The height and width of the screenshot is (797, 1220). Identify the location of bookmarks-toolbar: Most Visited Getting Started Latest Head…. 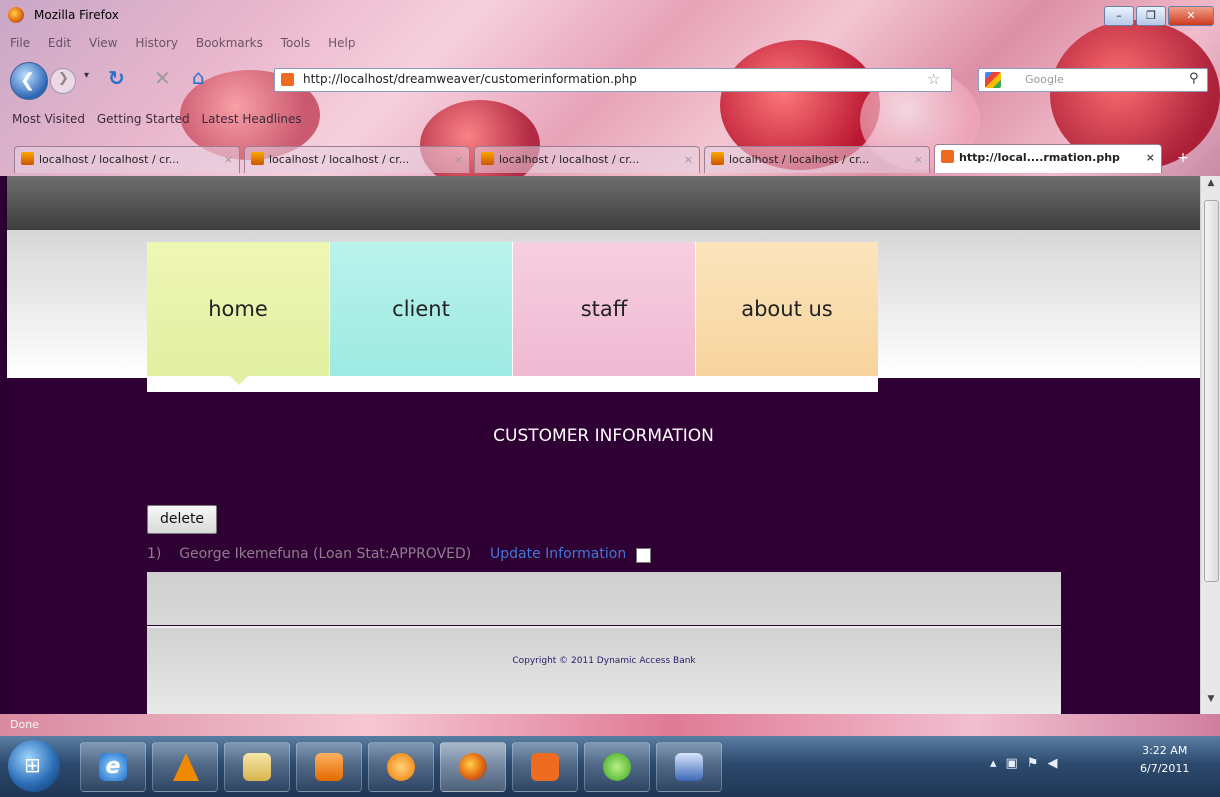
(161, 119).